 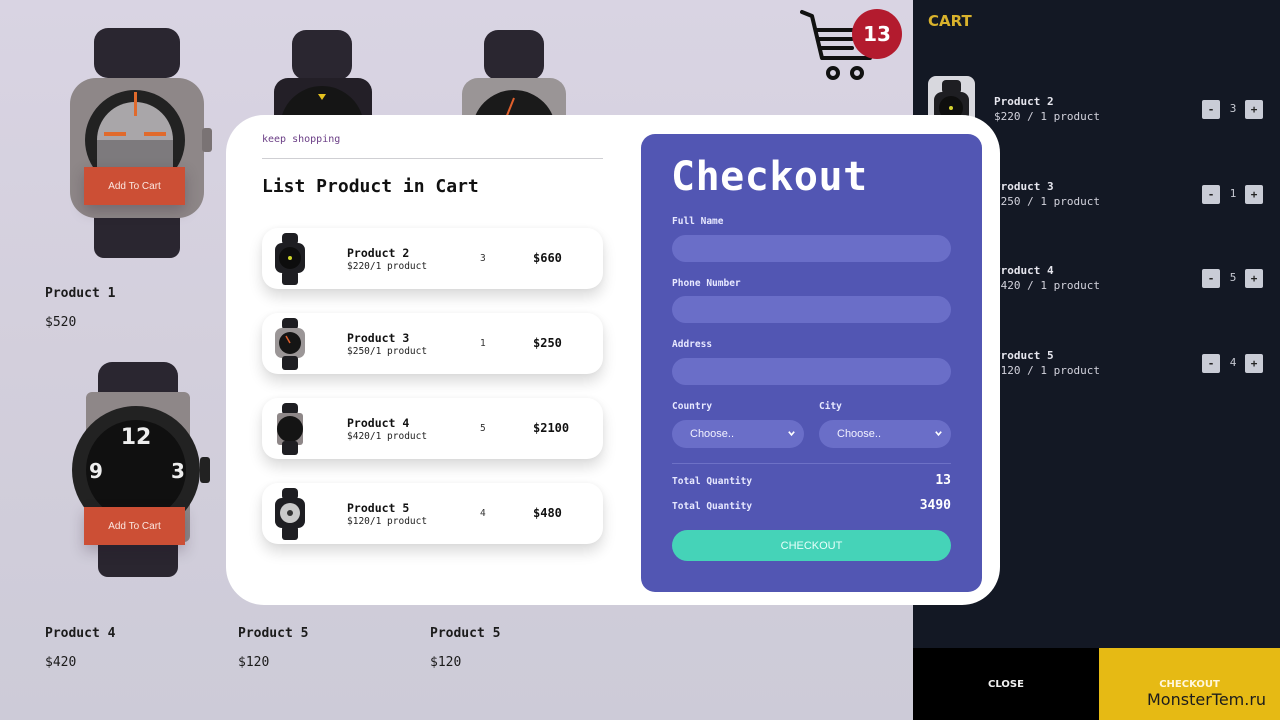 What do you see at coordinates (712, 506) in the screenshot?
I see `total-price-label: Total Quantity` at bounding box center [712, 506].